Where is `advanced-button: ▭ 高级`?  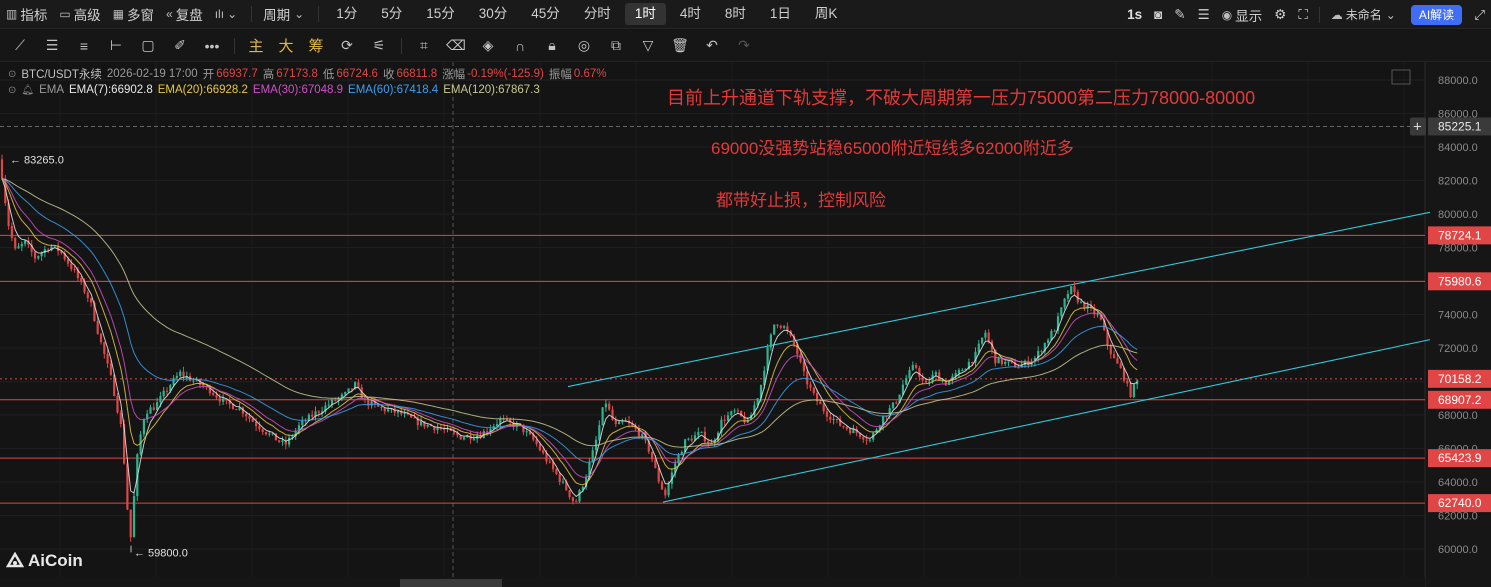
advanced-button: ▭ 高级 is located at coordinates (79, 14).